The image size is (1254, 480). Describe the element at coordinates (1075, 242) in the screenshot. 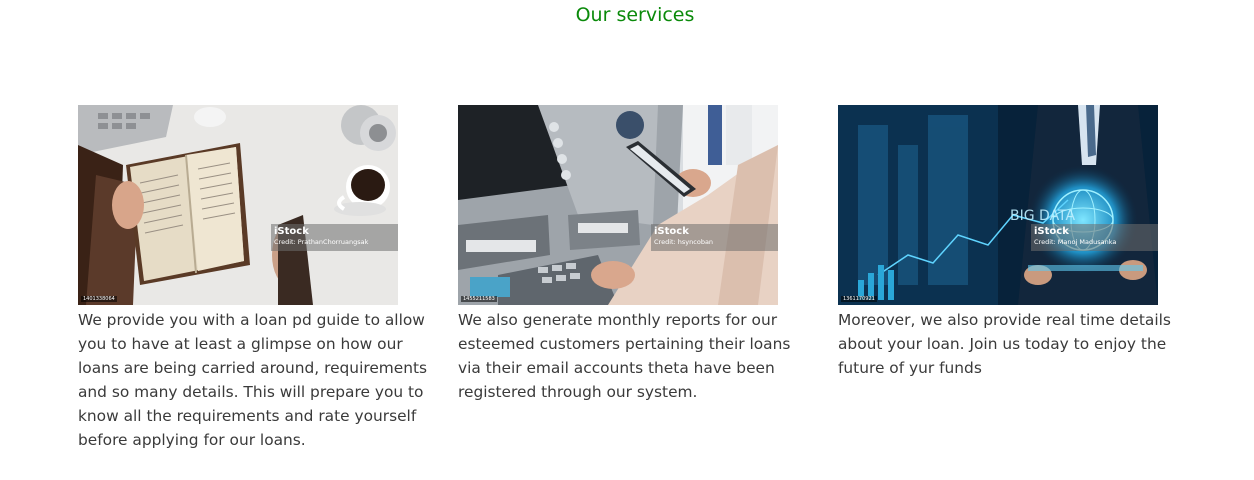

I see `watermark-credit: Credit: Manoj Madusanka` at that location.